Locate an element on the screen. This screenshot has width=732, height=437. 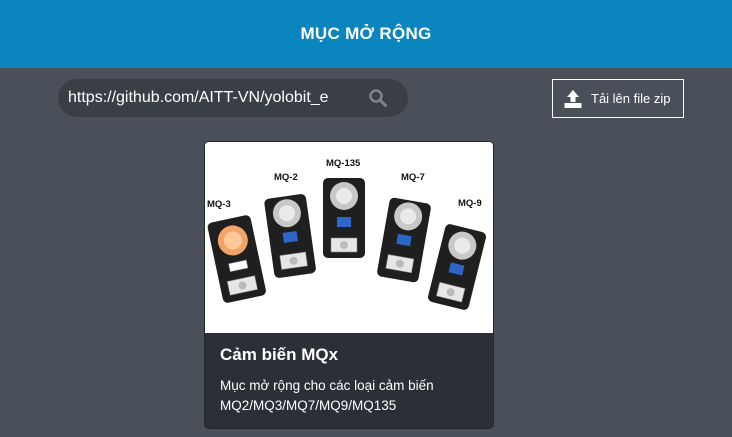
search-input: https://github.com/AITT-VN/yolobit_e is located at coordinates (210, 98).